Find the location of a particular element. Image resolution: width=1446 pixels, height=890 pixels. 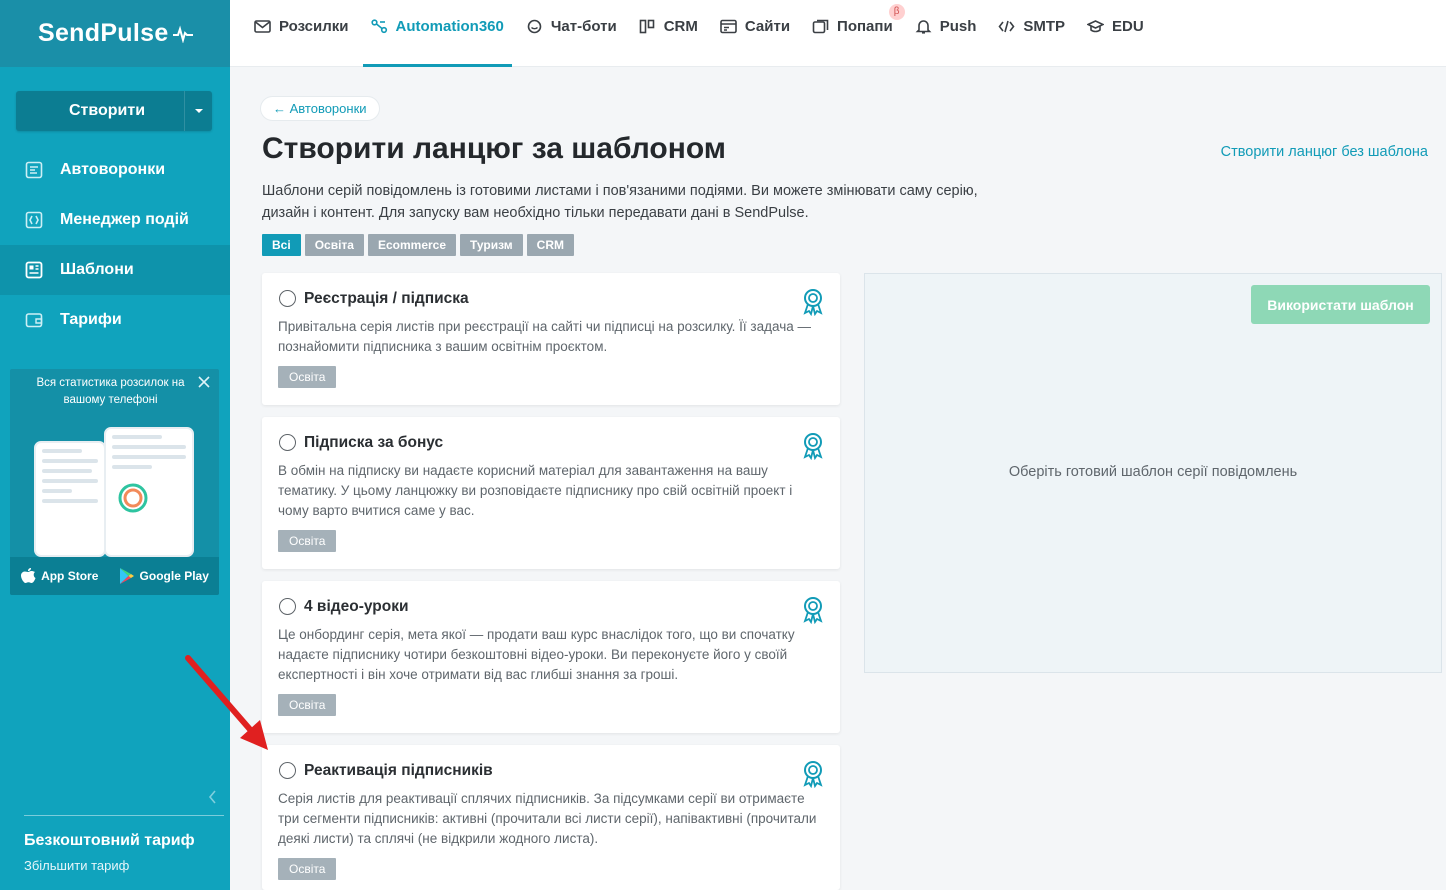

tab-label: Чат-боти is located at coordinates (583, 26).